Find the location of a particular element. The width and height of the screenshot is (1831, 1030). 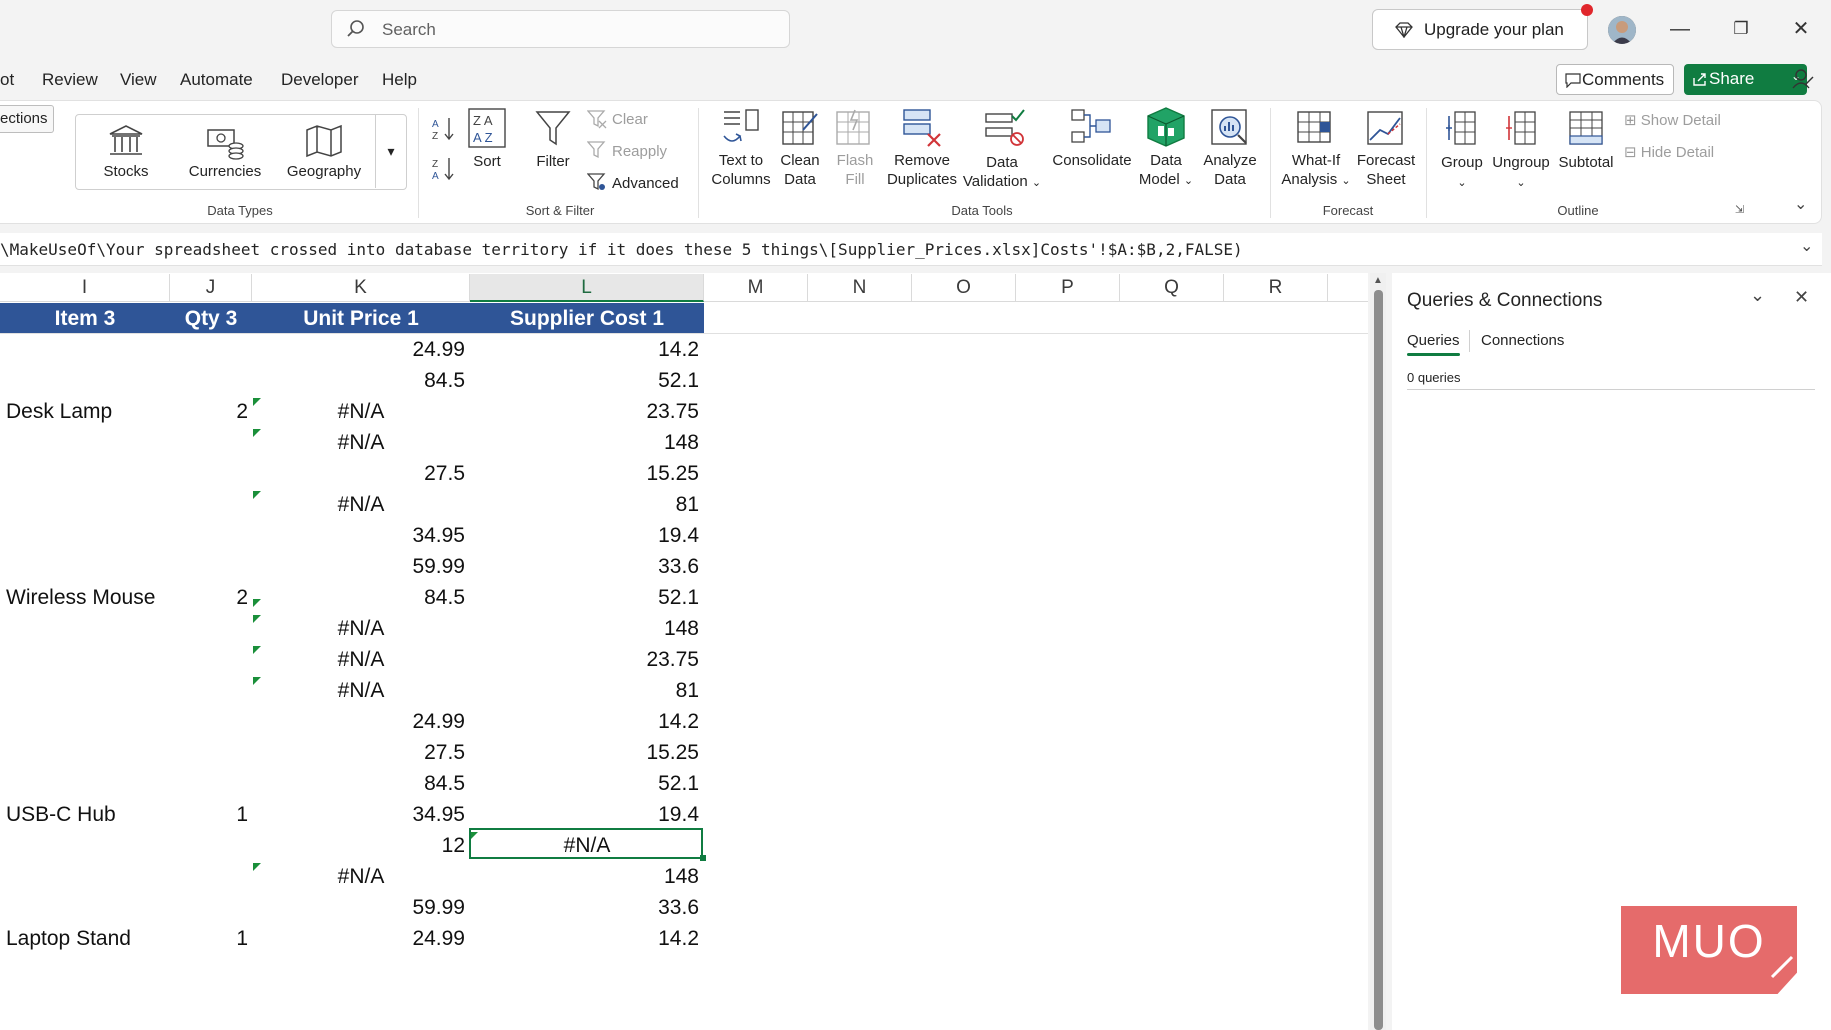

gallery-expand-icon: ▾ is located at coordinates (390, 151).